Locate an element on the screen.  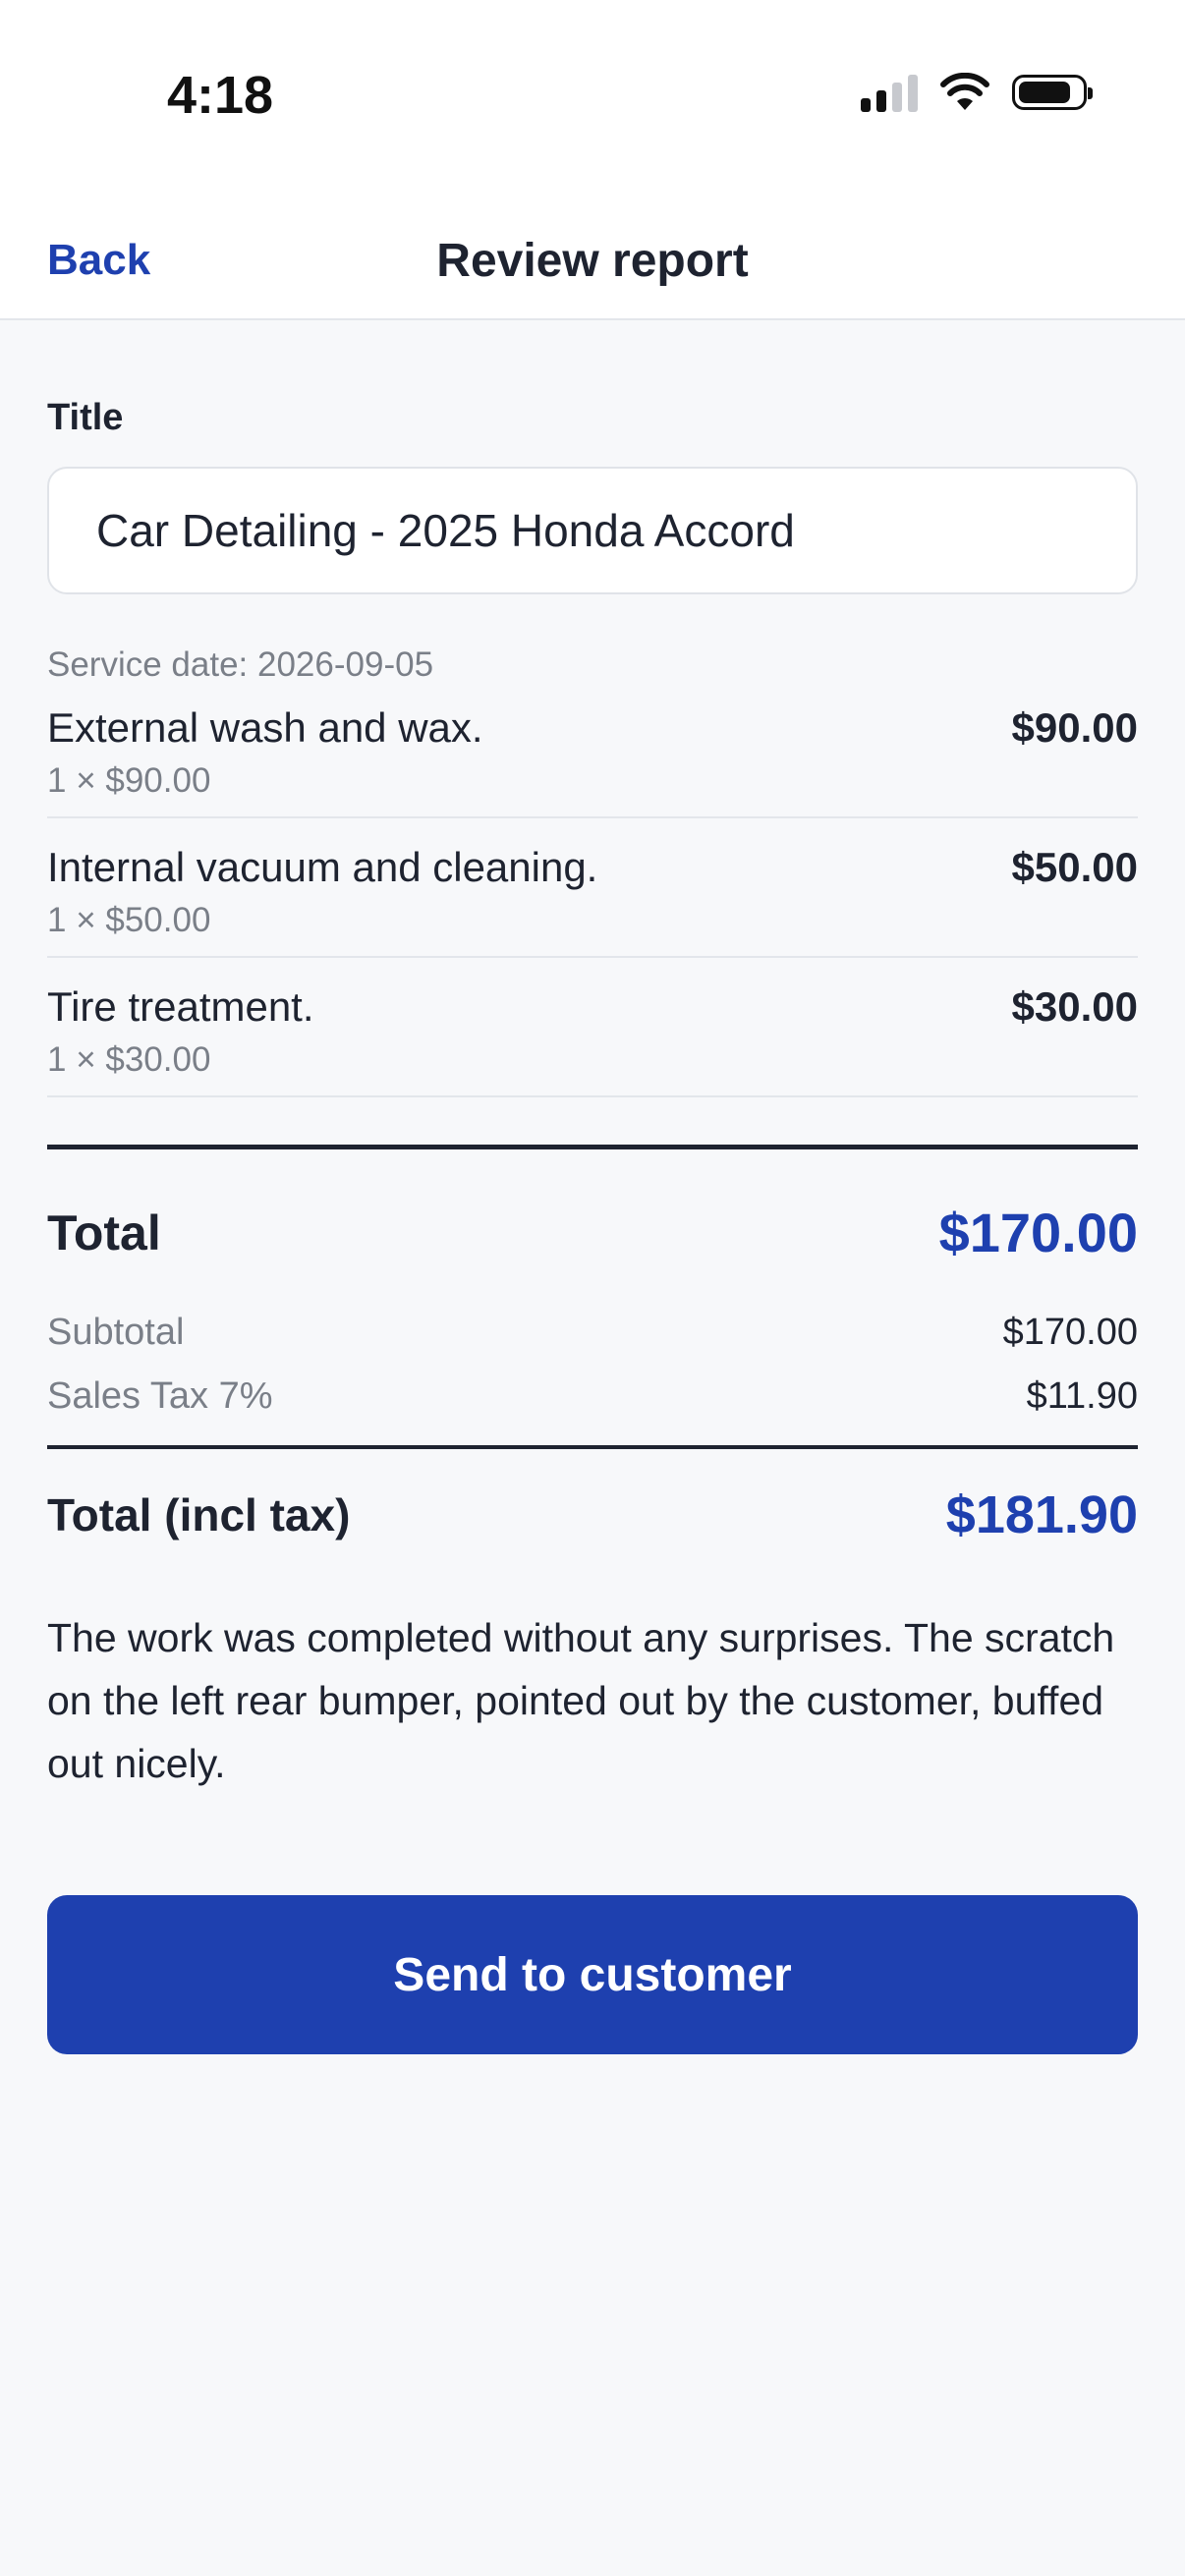
total-incl-tax-label: Total (incl tax) is located at coordinates (199, 1514).